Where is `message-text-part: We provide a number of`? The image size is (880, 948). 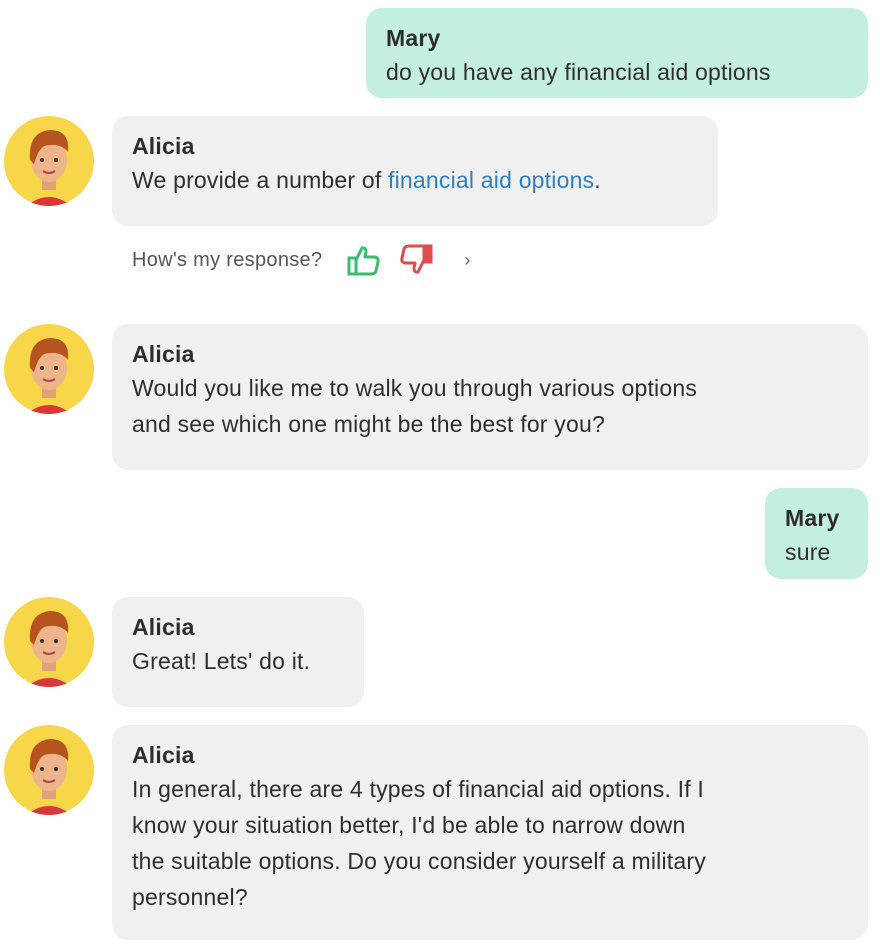 message-text-part: We provide a number of is located at coordinates (260, 180).